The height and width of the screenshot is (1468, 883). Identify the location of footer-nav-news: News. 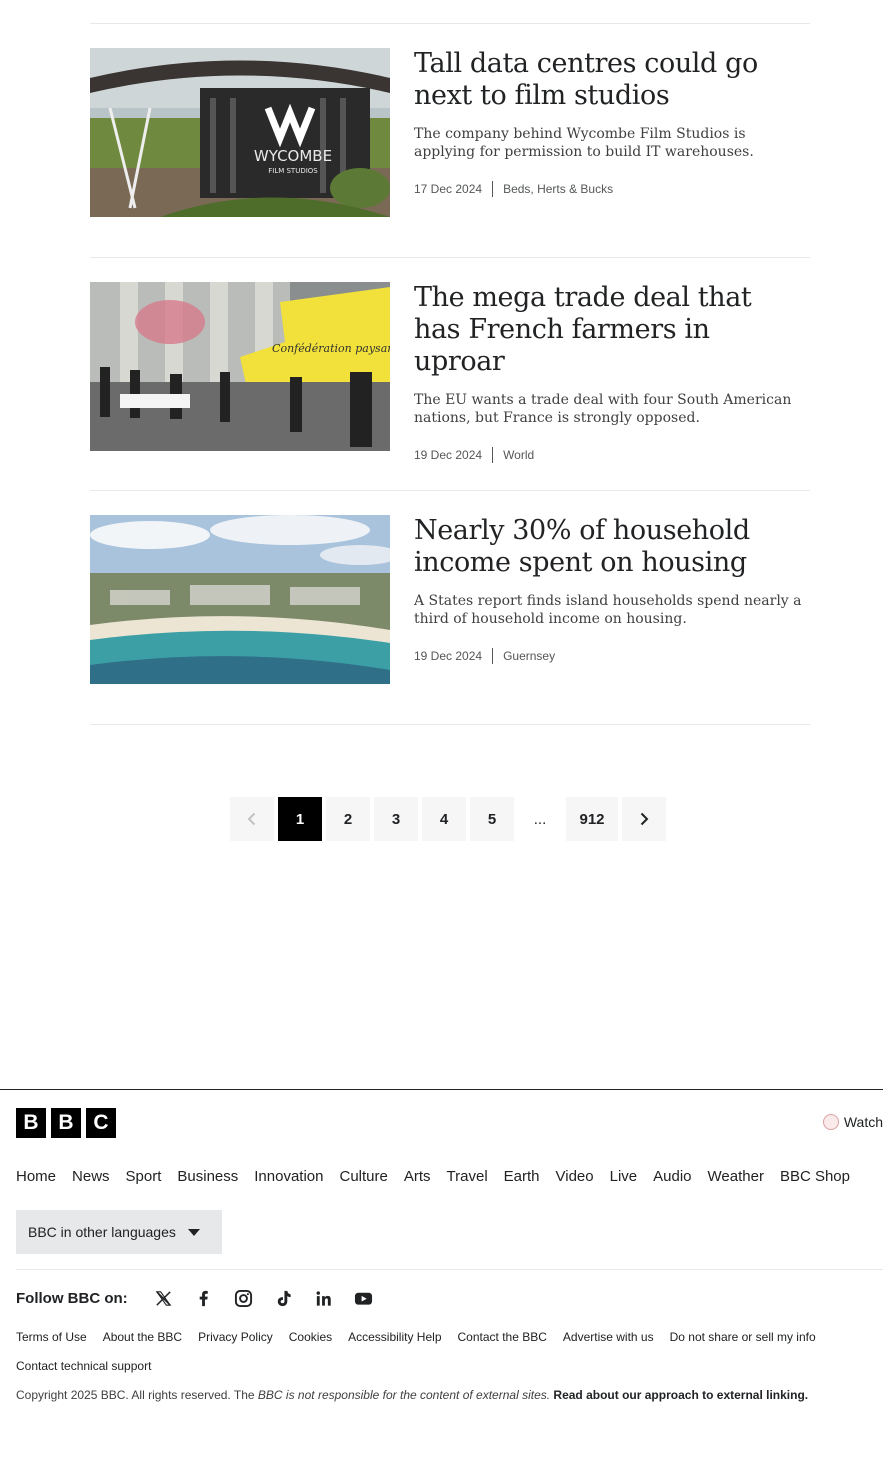
(91, 1176).